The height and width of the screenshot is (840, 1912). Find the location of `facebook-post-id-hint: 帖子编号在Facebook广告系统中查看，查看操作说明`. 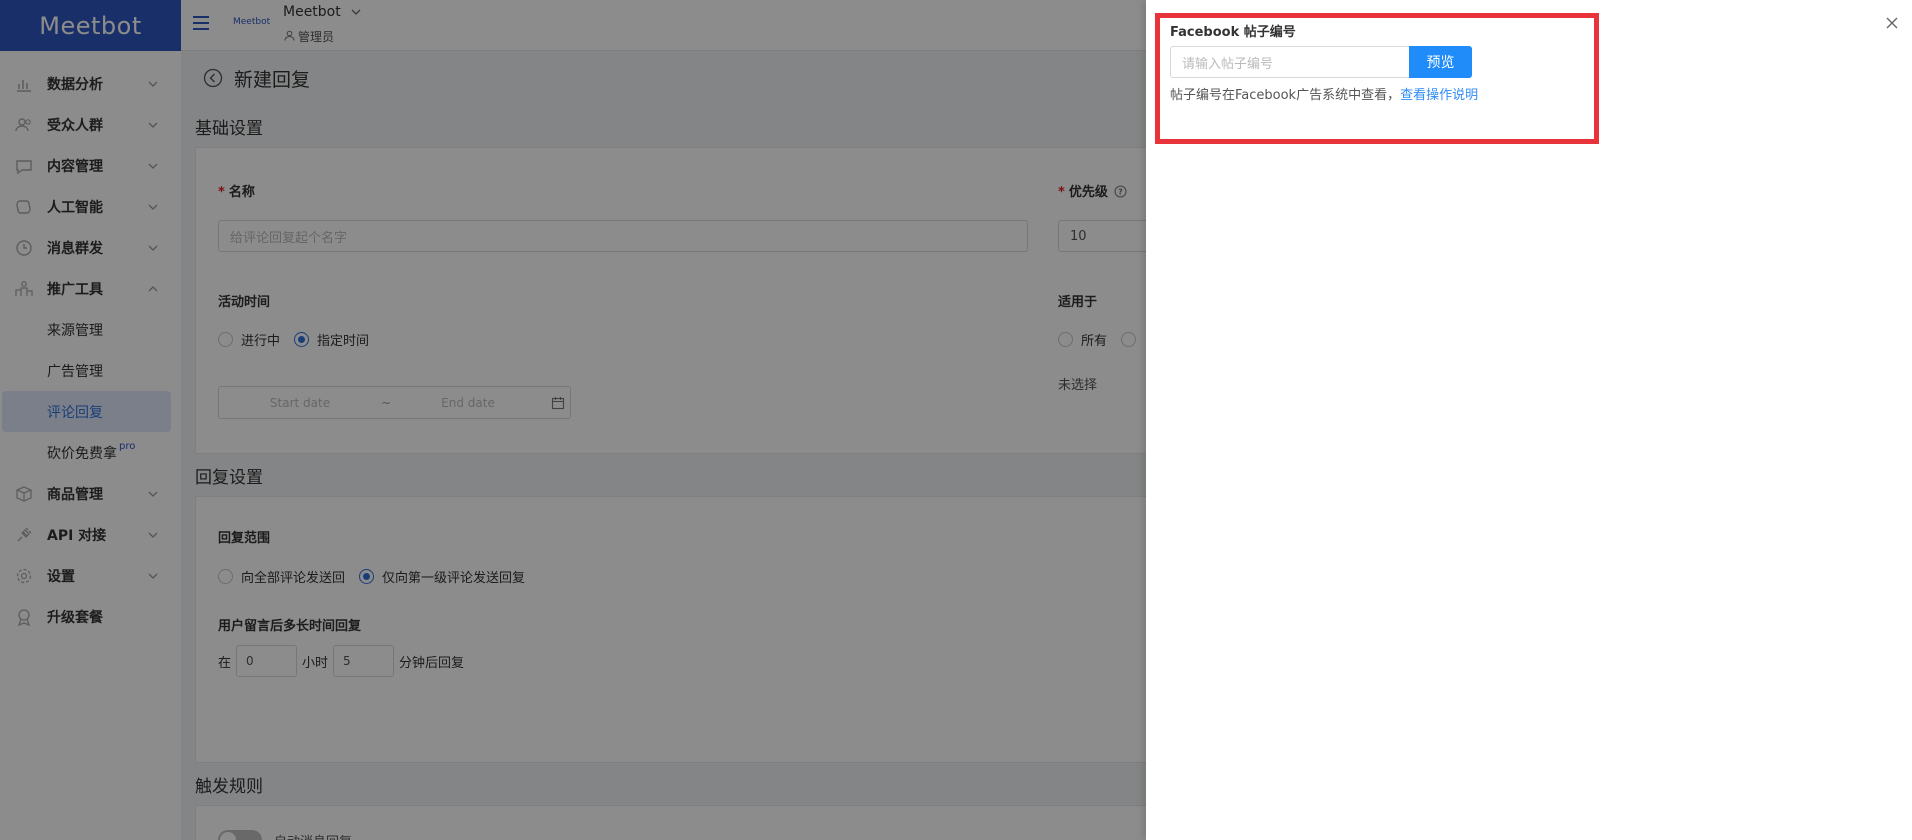

facebook-post-id-hint: 帖子编号在Facebook广告系统中查看，查看操作说明 is located at coordinates (1324, 93).